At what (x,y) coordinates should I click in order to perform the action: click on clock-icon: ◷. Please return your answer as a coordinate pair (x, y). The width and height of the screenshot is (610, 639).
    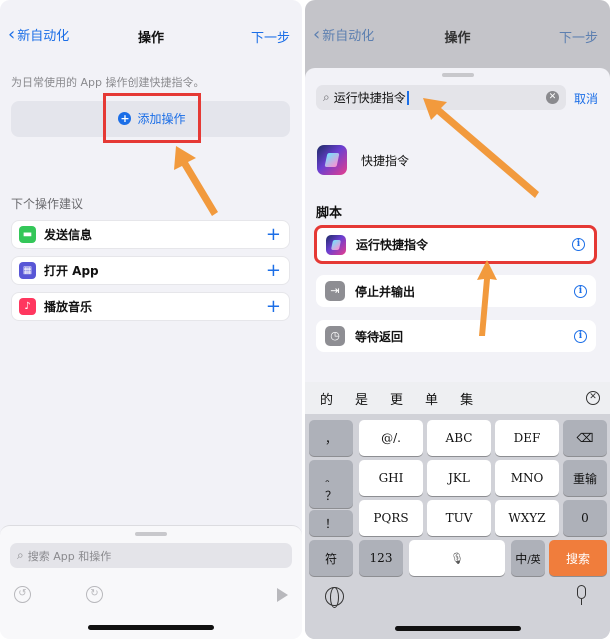
    Looking at the image, I should click on (335, 336).